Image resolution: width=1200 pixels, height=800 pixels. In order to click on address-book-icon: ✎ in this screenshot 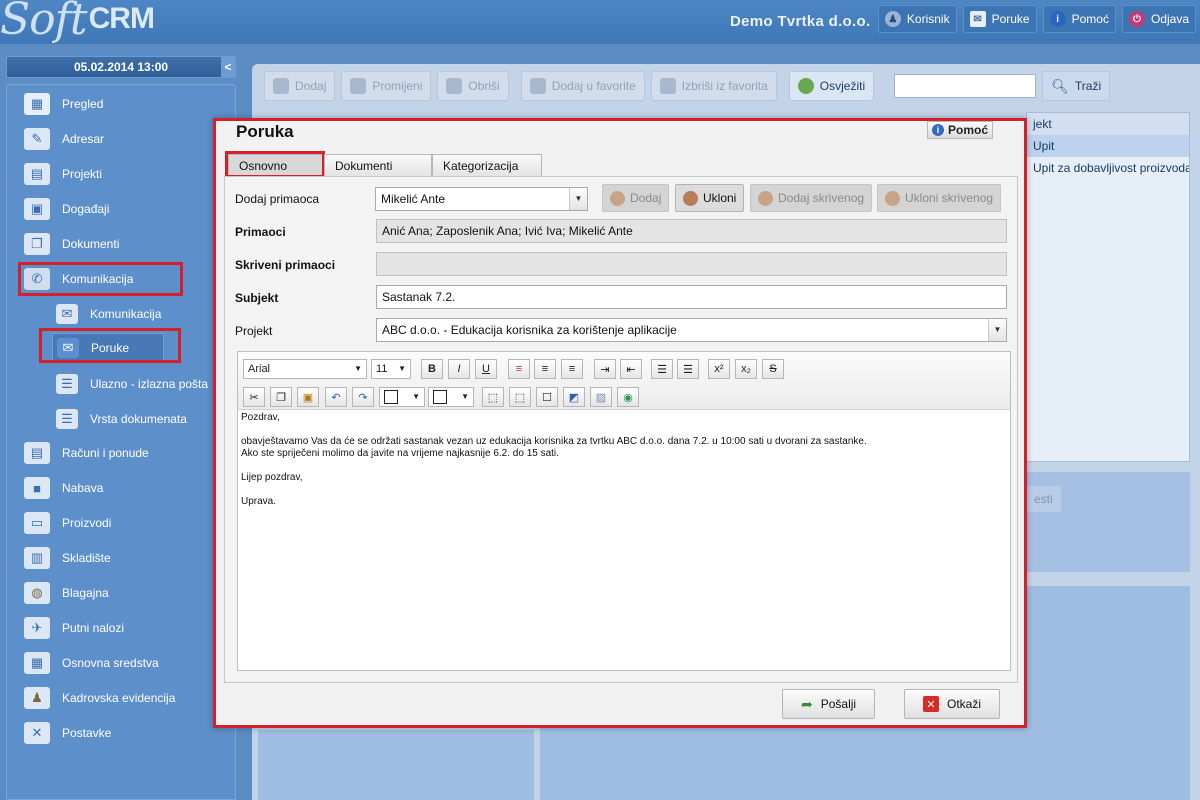, I will do `click(37, 139)`.